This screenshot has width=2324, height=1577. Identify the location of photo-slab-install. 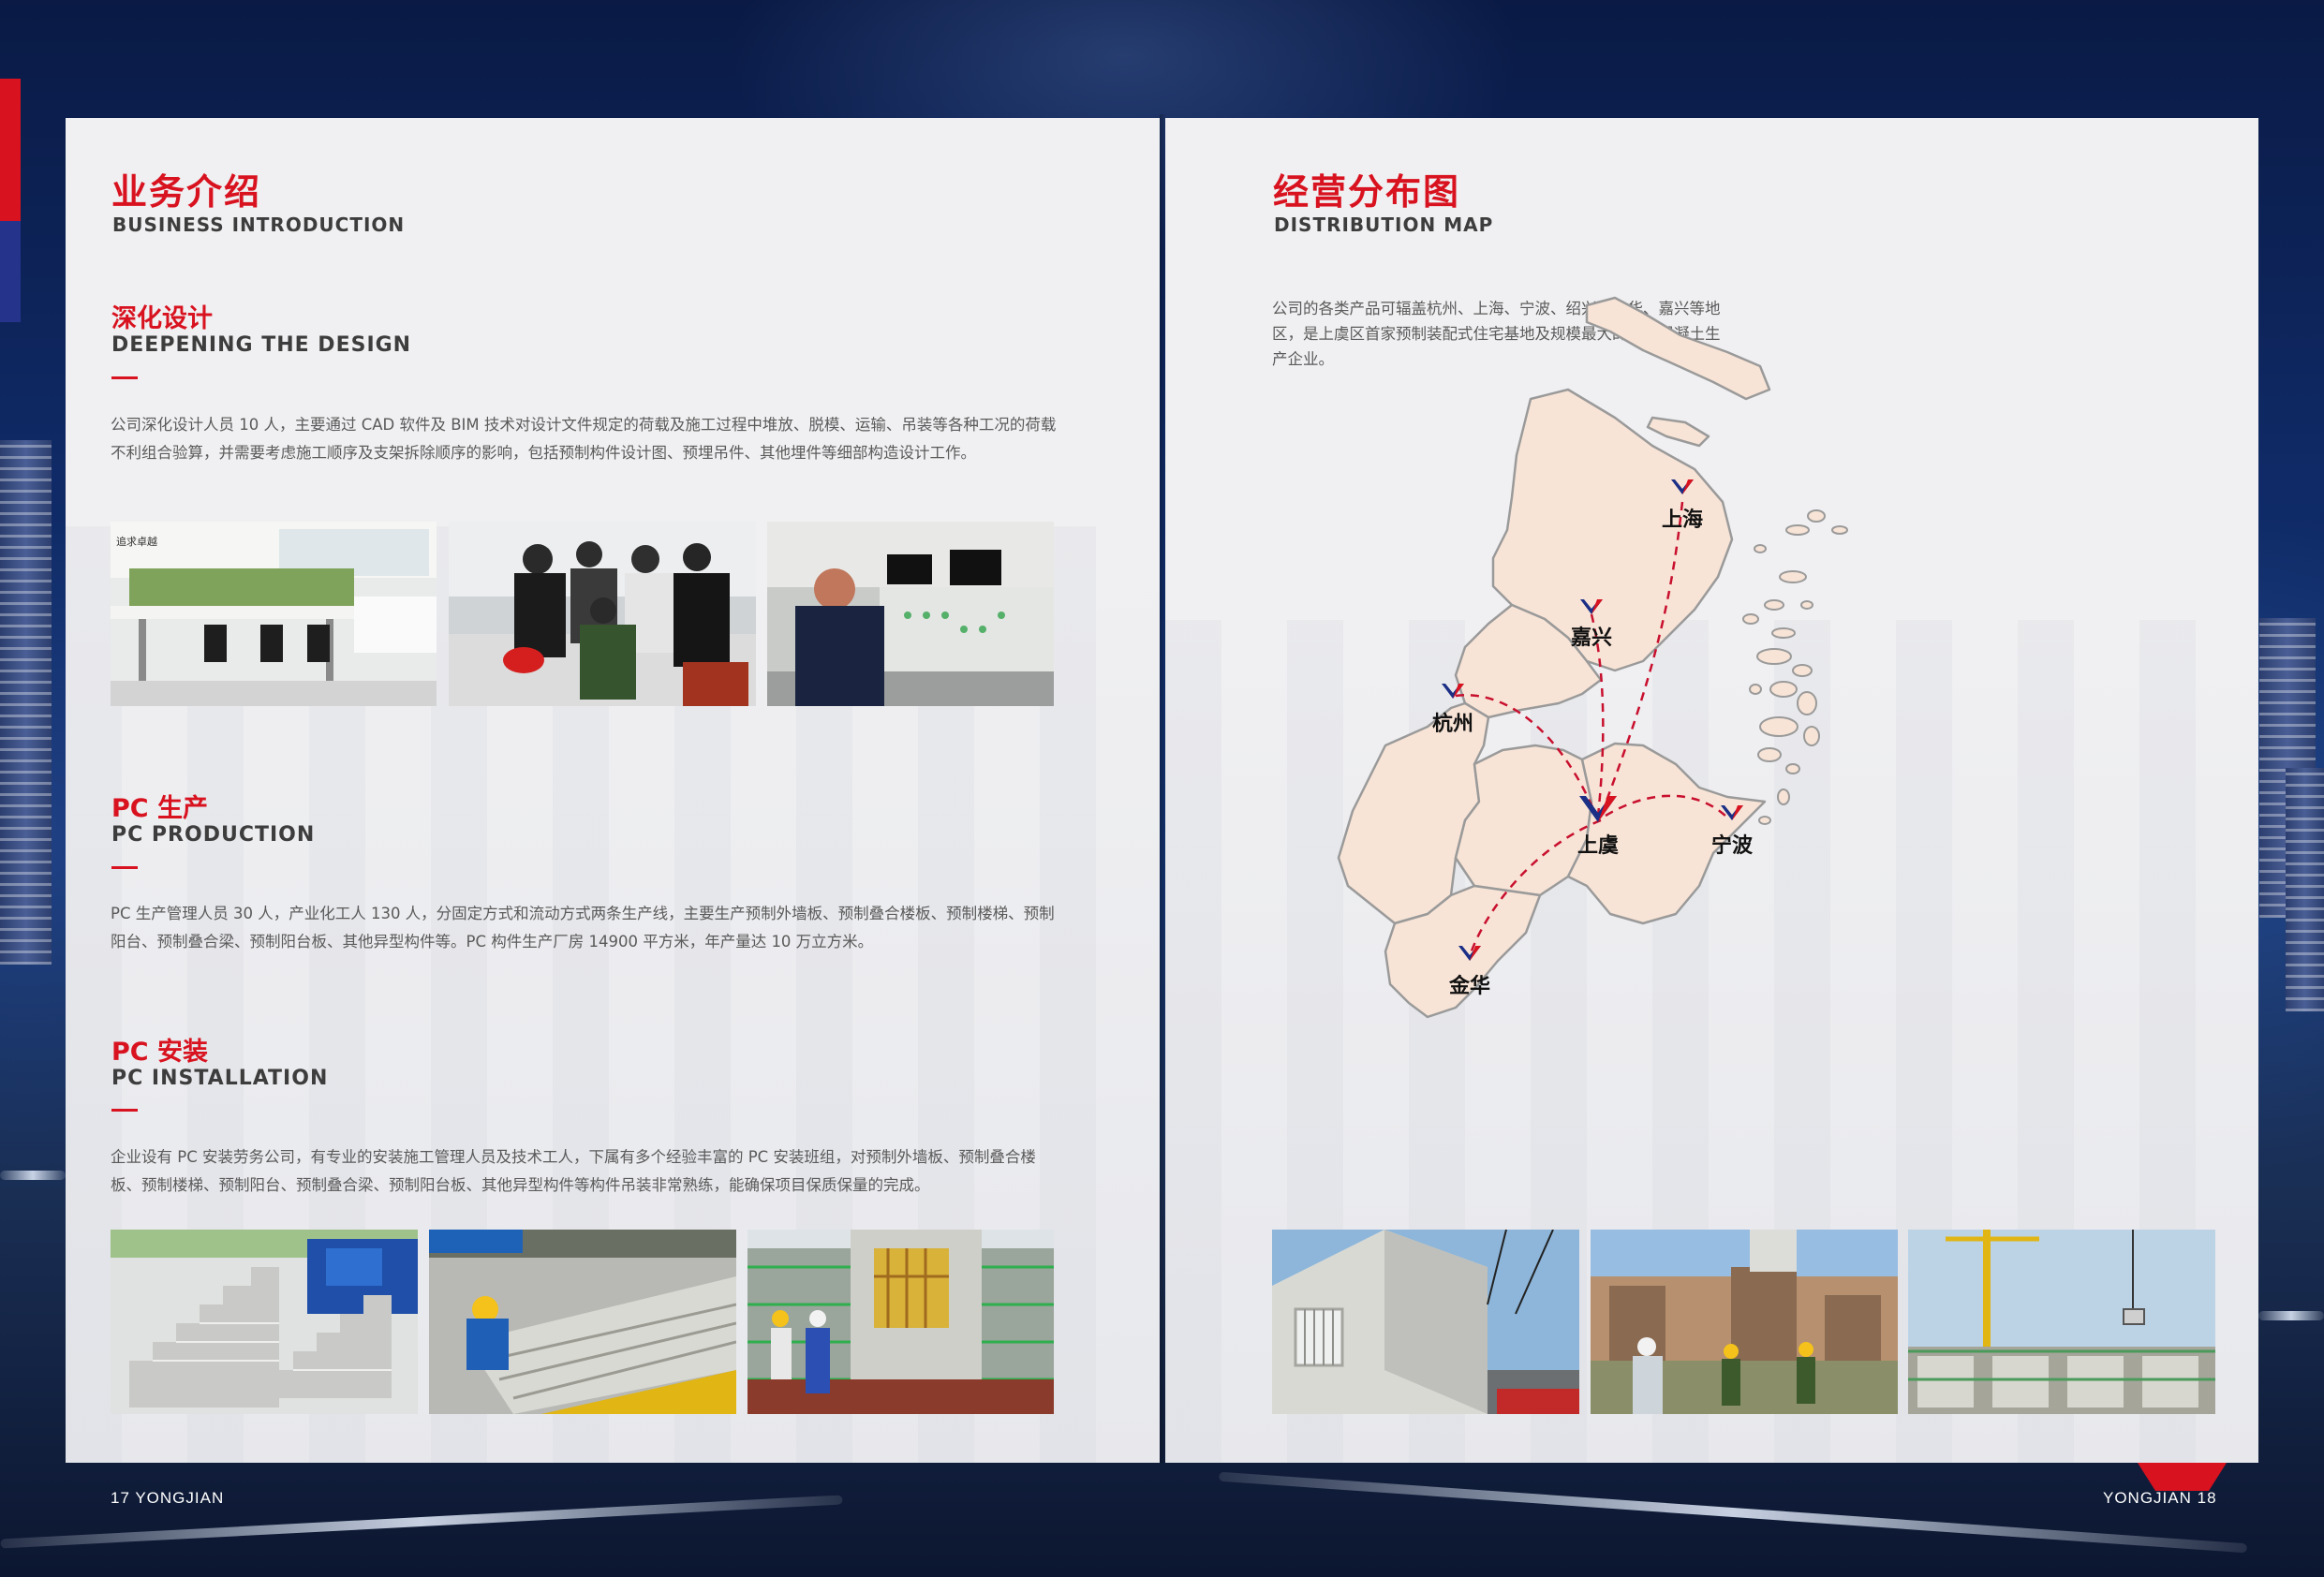
(583, 1322).